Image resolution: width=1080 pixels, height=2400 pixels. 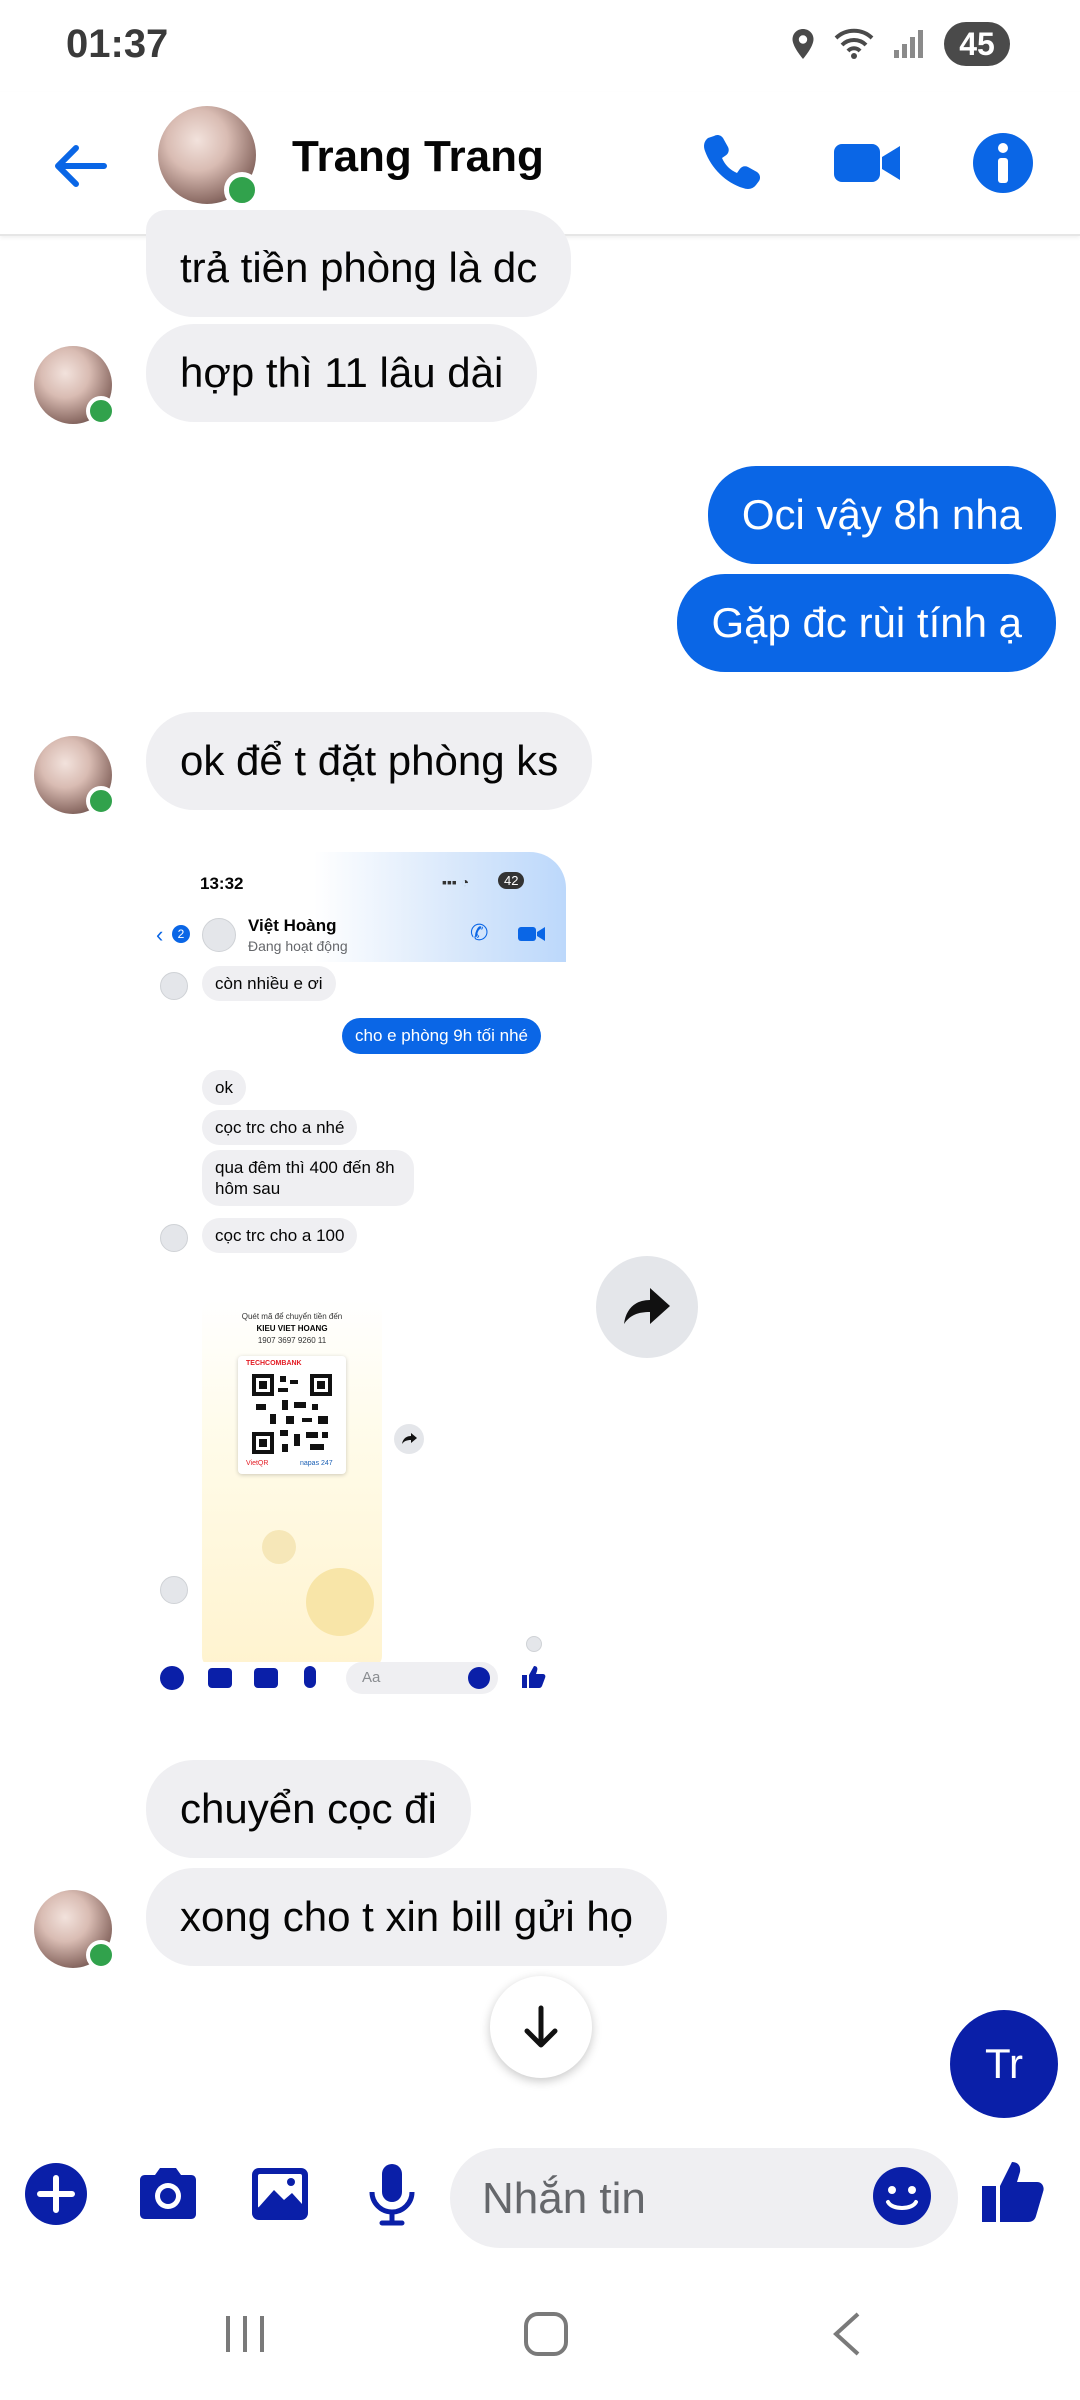 I want to click on message-incoming: ok để t đặt phòng ks, so click(x=369, y=761).